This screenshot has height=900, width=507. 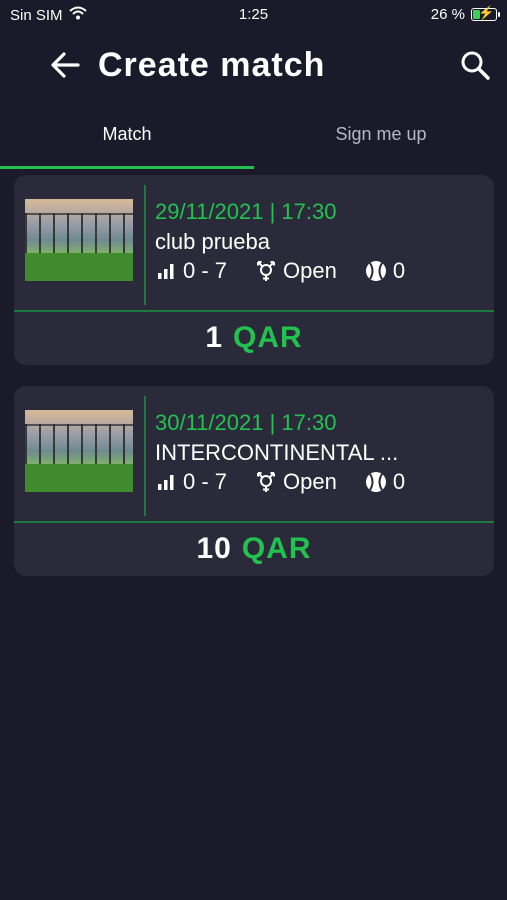 What do you see at coordinates (246, 211) in the screenshot?
I see `match-date: 29/11/2021 | 17:30` at bounding box center [246, 211].